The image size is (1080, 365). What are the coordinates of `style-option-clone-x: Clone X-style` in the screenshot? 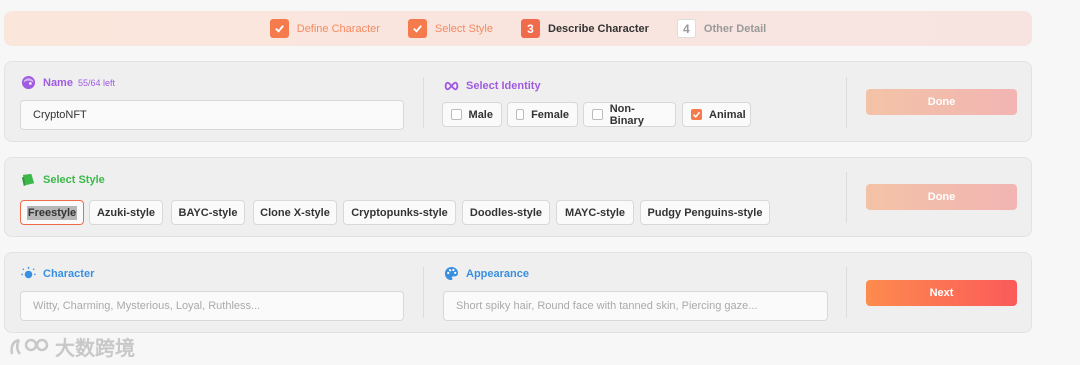 It's located at (295, 212).